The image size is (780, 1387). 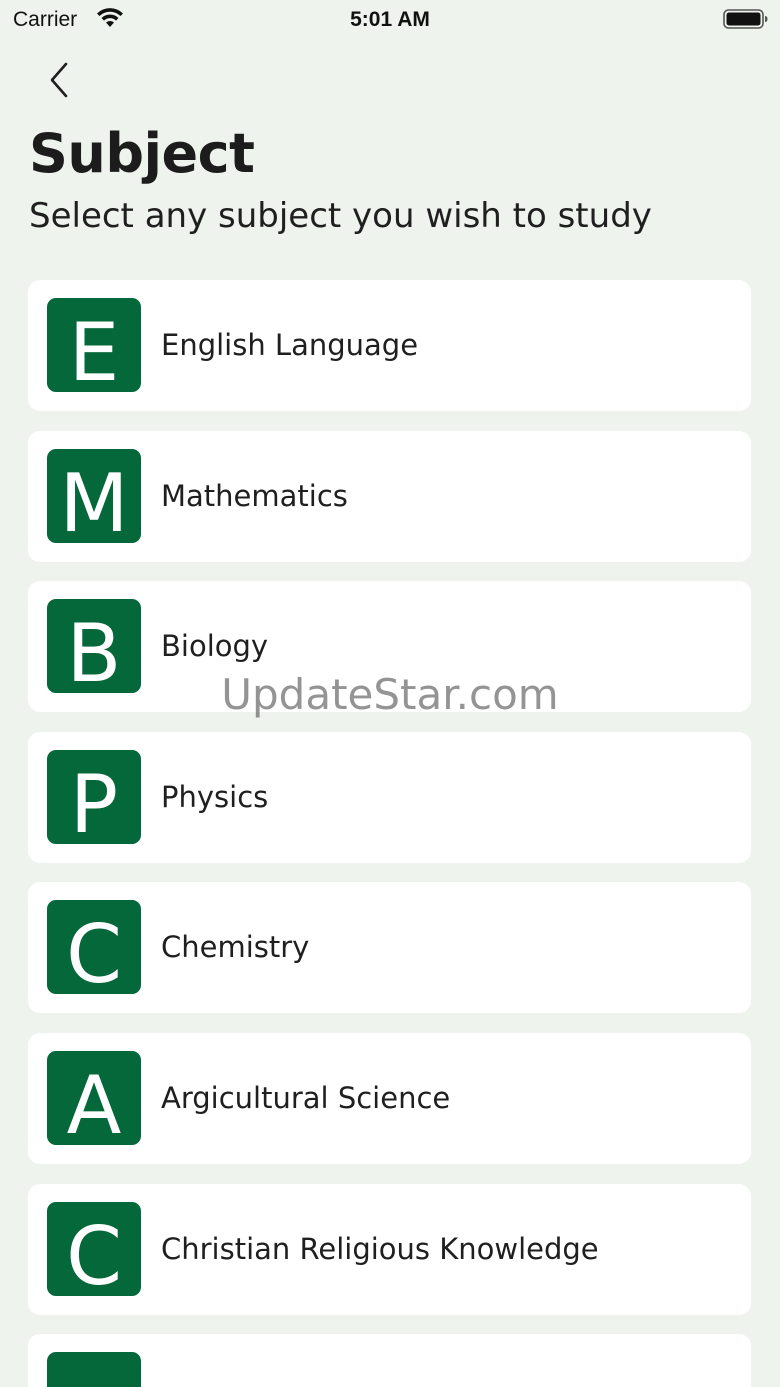 I want to click on subject-card-partial, so click(x=389, y=1360).